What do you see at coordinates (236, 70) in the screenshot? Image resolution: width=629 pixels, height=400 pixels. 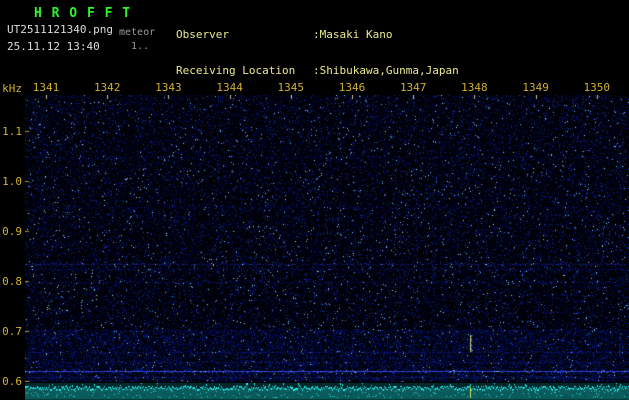 I see `info-label: Receiving Location` at bounding box center [236, 70].